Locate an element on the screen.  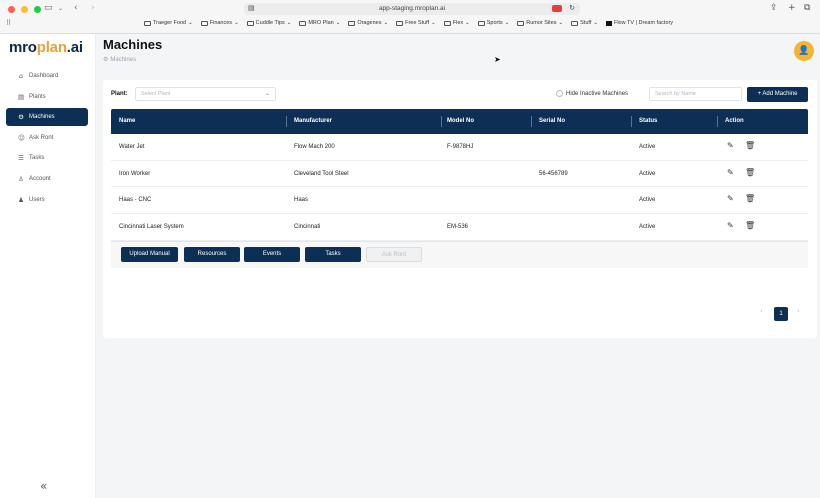
back-icon: ‹ is located at coordinates (76, 8).